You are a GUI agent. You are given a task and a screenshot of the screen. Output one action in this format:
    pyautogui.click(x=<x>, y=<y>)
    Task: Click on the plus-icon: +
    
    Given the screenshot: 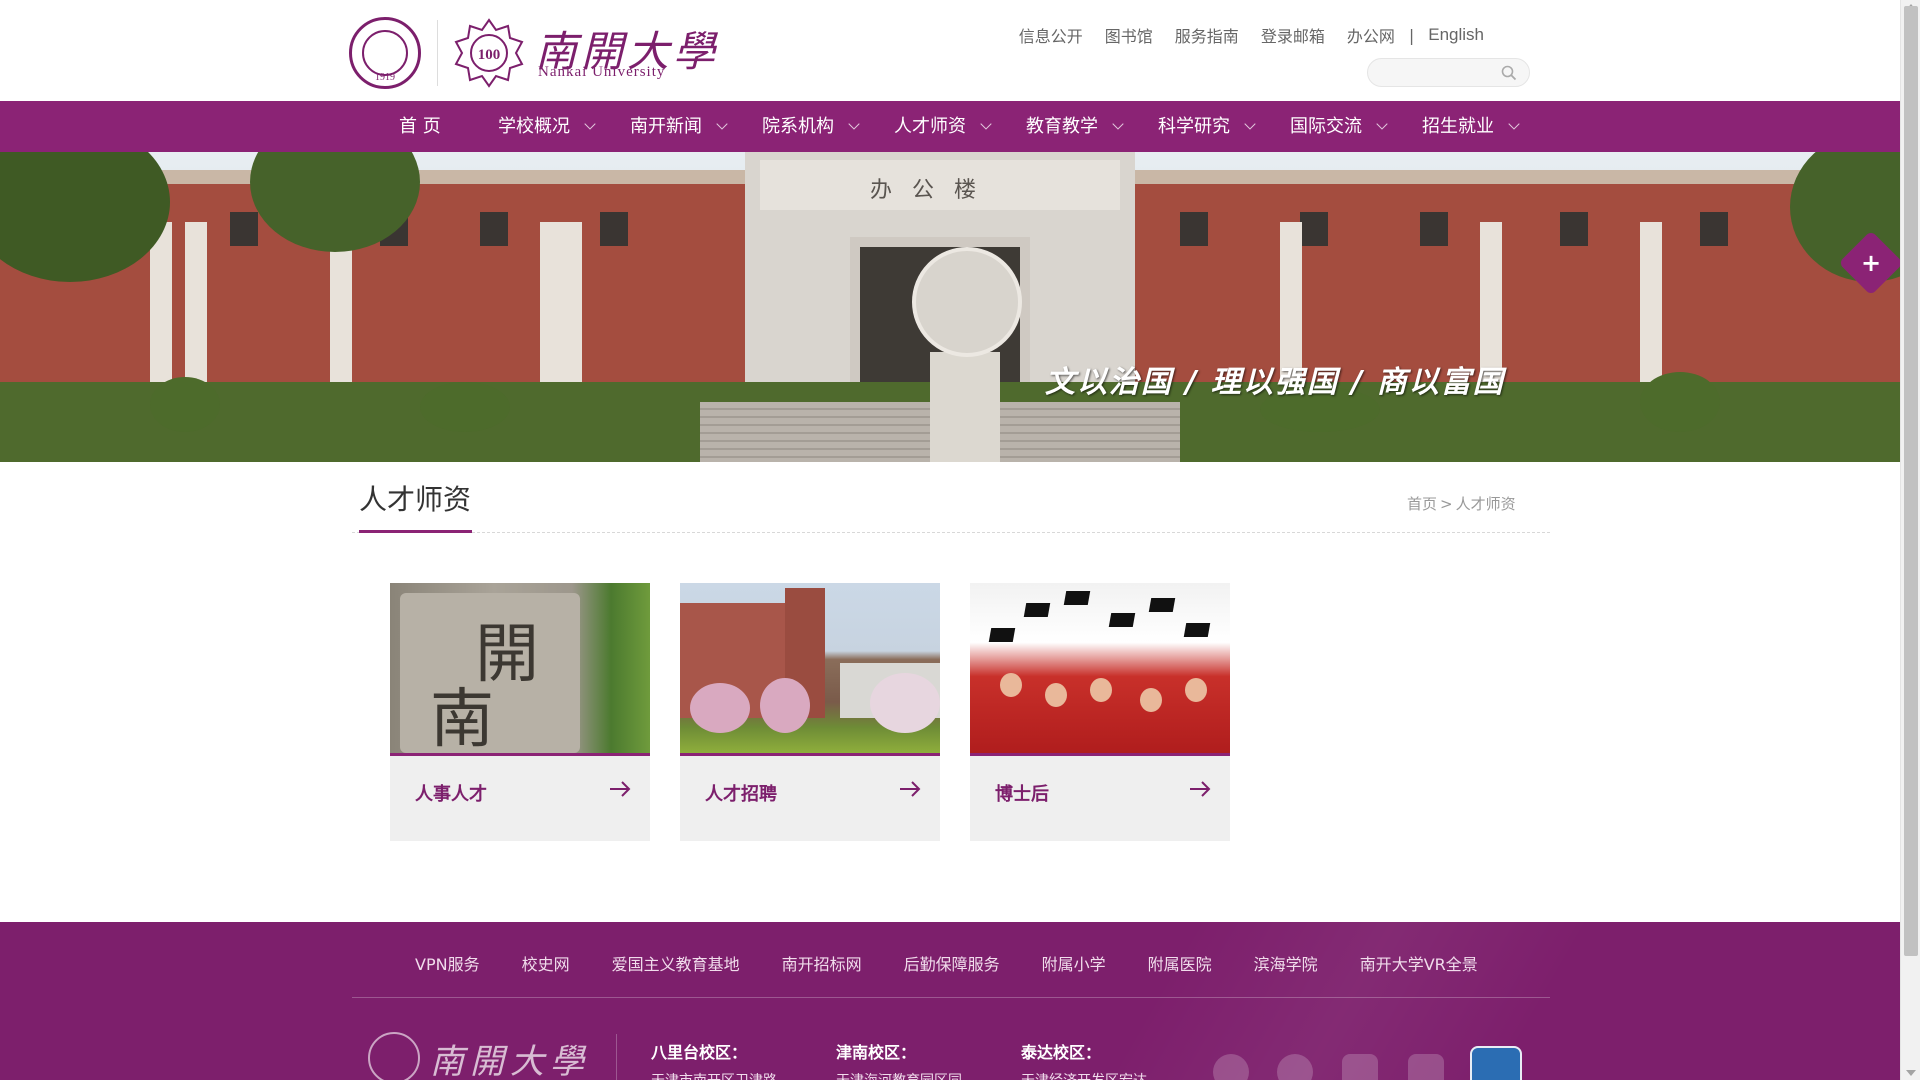 What is the action you would take?
    pyautogui.click(x=1871, y=263)
    